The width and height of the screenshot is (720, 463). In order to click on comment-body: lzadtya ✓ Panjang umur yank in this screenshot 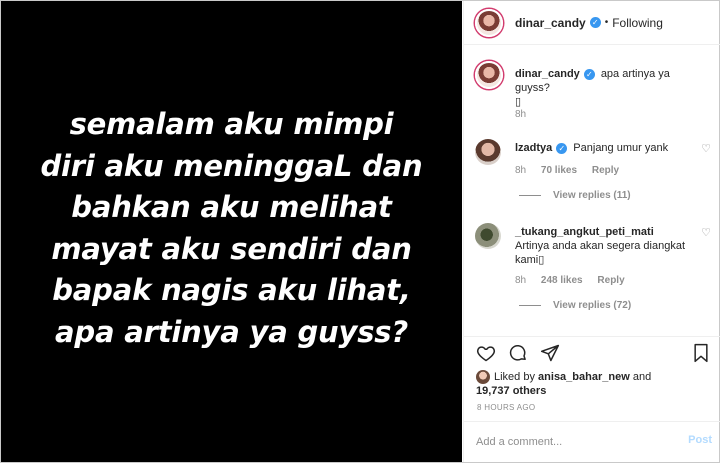, I will do `click(602, 148)`.